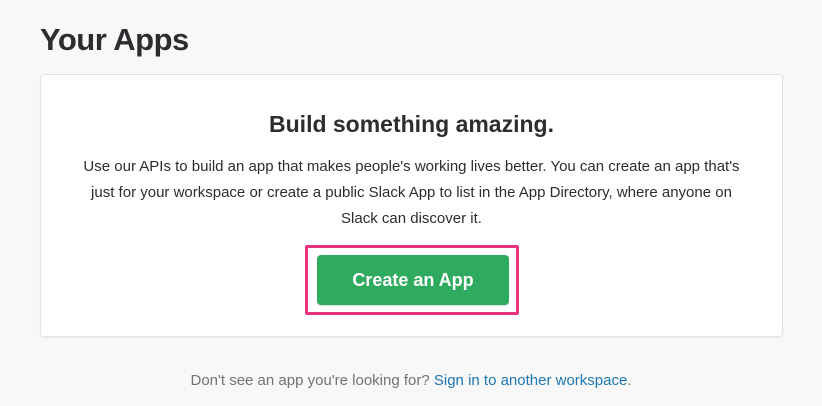 This screenshot has width=822, height=406. What do you see at coordinates (114, 39) in the screenshot?
I see `page-title: Your Apps` at bounding box center [114, 39].